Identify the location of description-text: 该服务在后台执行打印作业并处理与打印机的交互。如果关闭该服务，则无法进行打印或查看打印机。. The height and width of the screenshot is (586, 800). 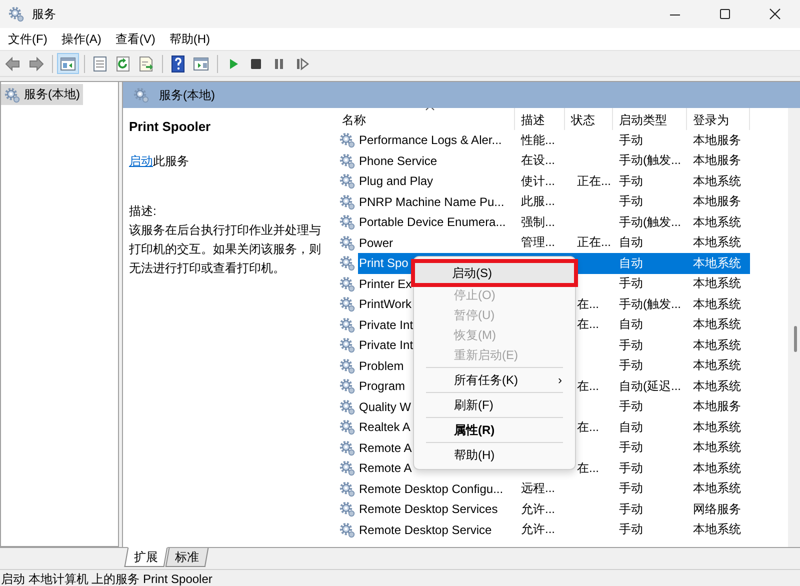
(225, 249).